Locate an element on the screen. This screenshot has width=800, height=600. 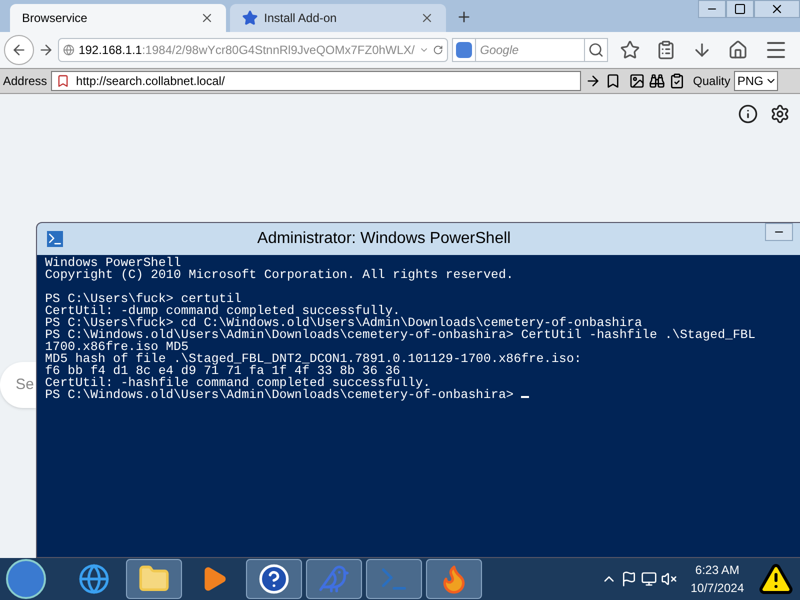
quality-select: PNG is located at coordinates (756, 81).